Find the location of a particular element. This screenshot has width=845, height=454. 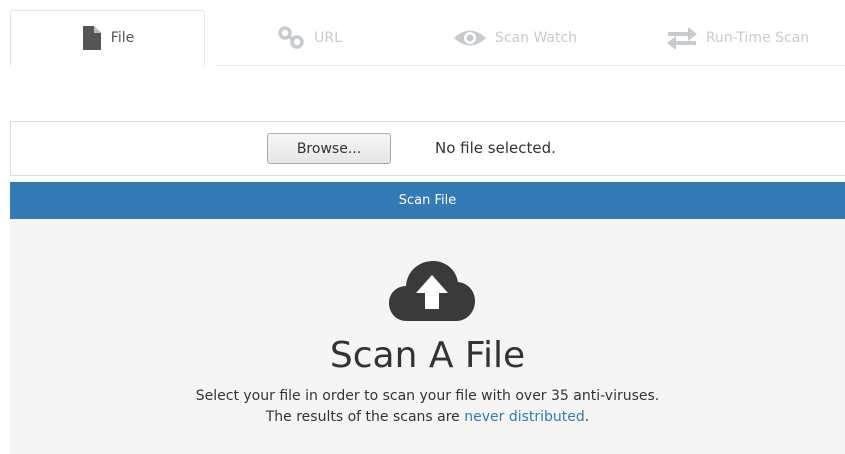

cloud-upload-icon is located at coordinates (432, 291).